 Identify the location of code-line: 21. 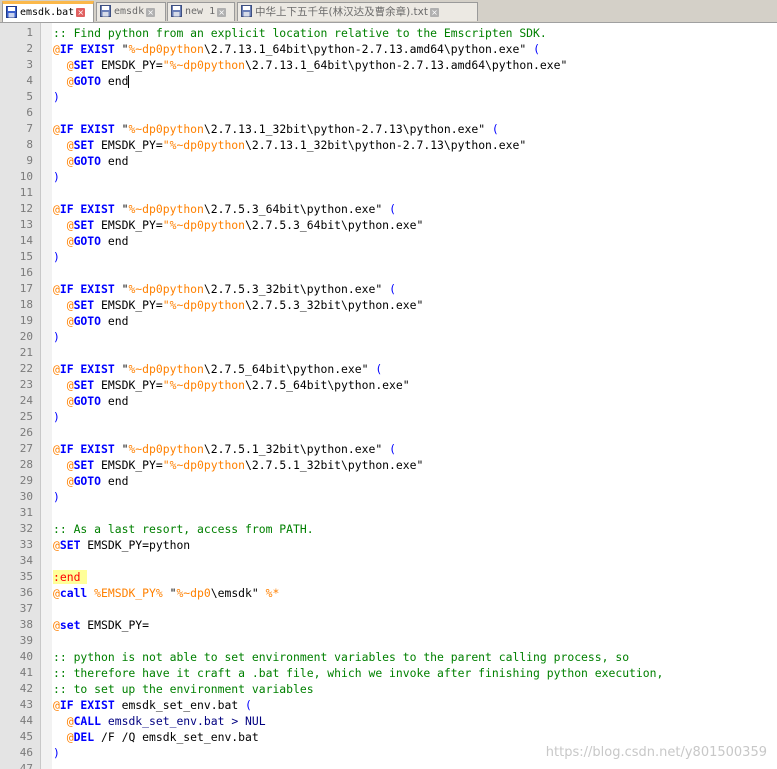
(398, 353).